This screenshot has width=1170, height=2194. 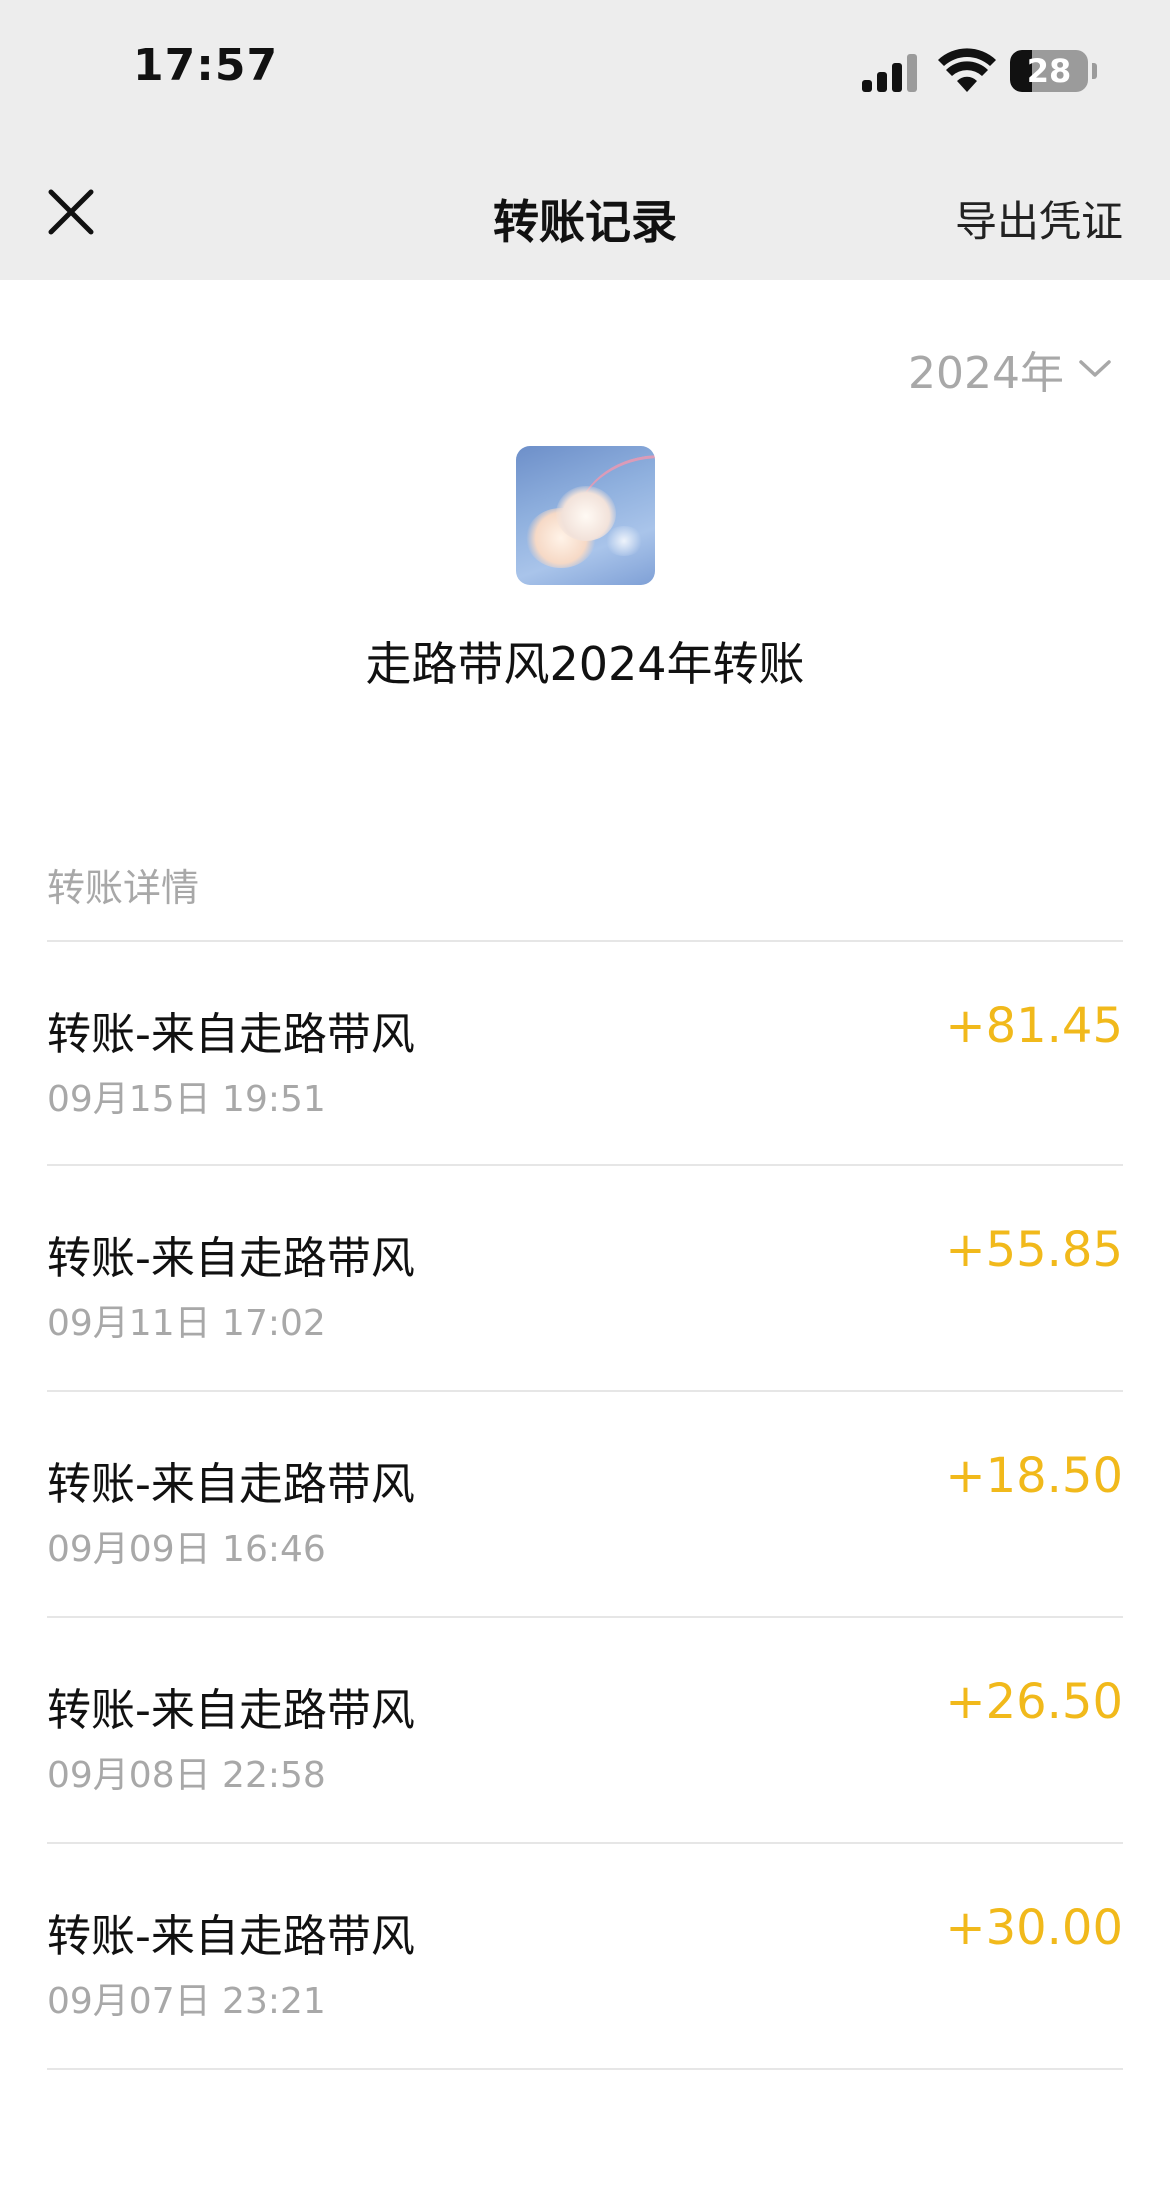 I want to click on list-item: 转账-来自走路带风 09月15日 19:51 +81.45, so click(x=585, y=1053).